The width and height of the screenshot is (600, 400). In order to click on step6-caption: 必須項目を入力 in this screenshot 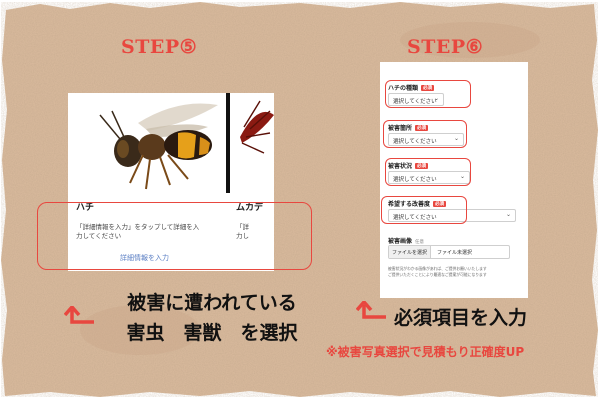, I will do `click(461, 318)`.